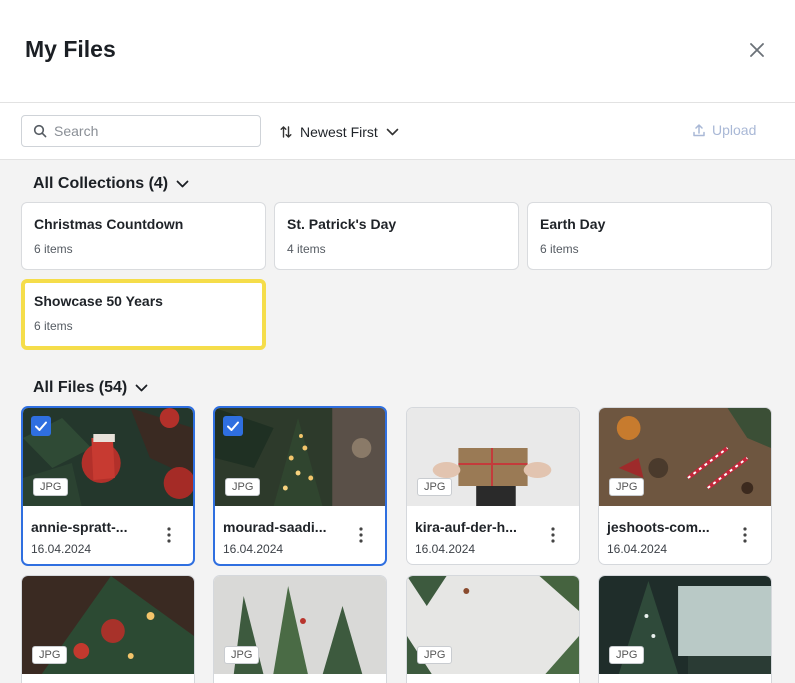 The height and width of the screenshot is (683, 795). Describe the element at coordinates (734, 130) in the screenshot. I see `upload-label: Upload` at that location.